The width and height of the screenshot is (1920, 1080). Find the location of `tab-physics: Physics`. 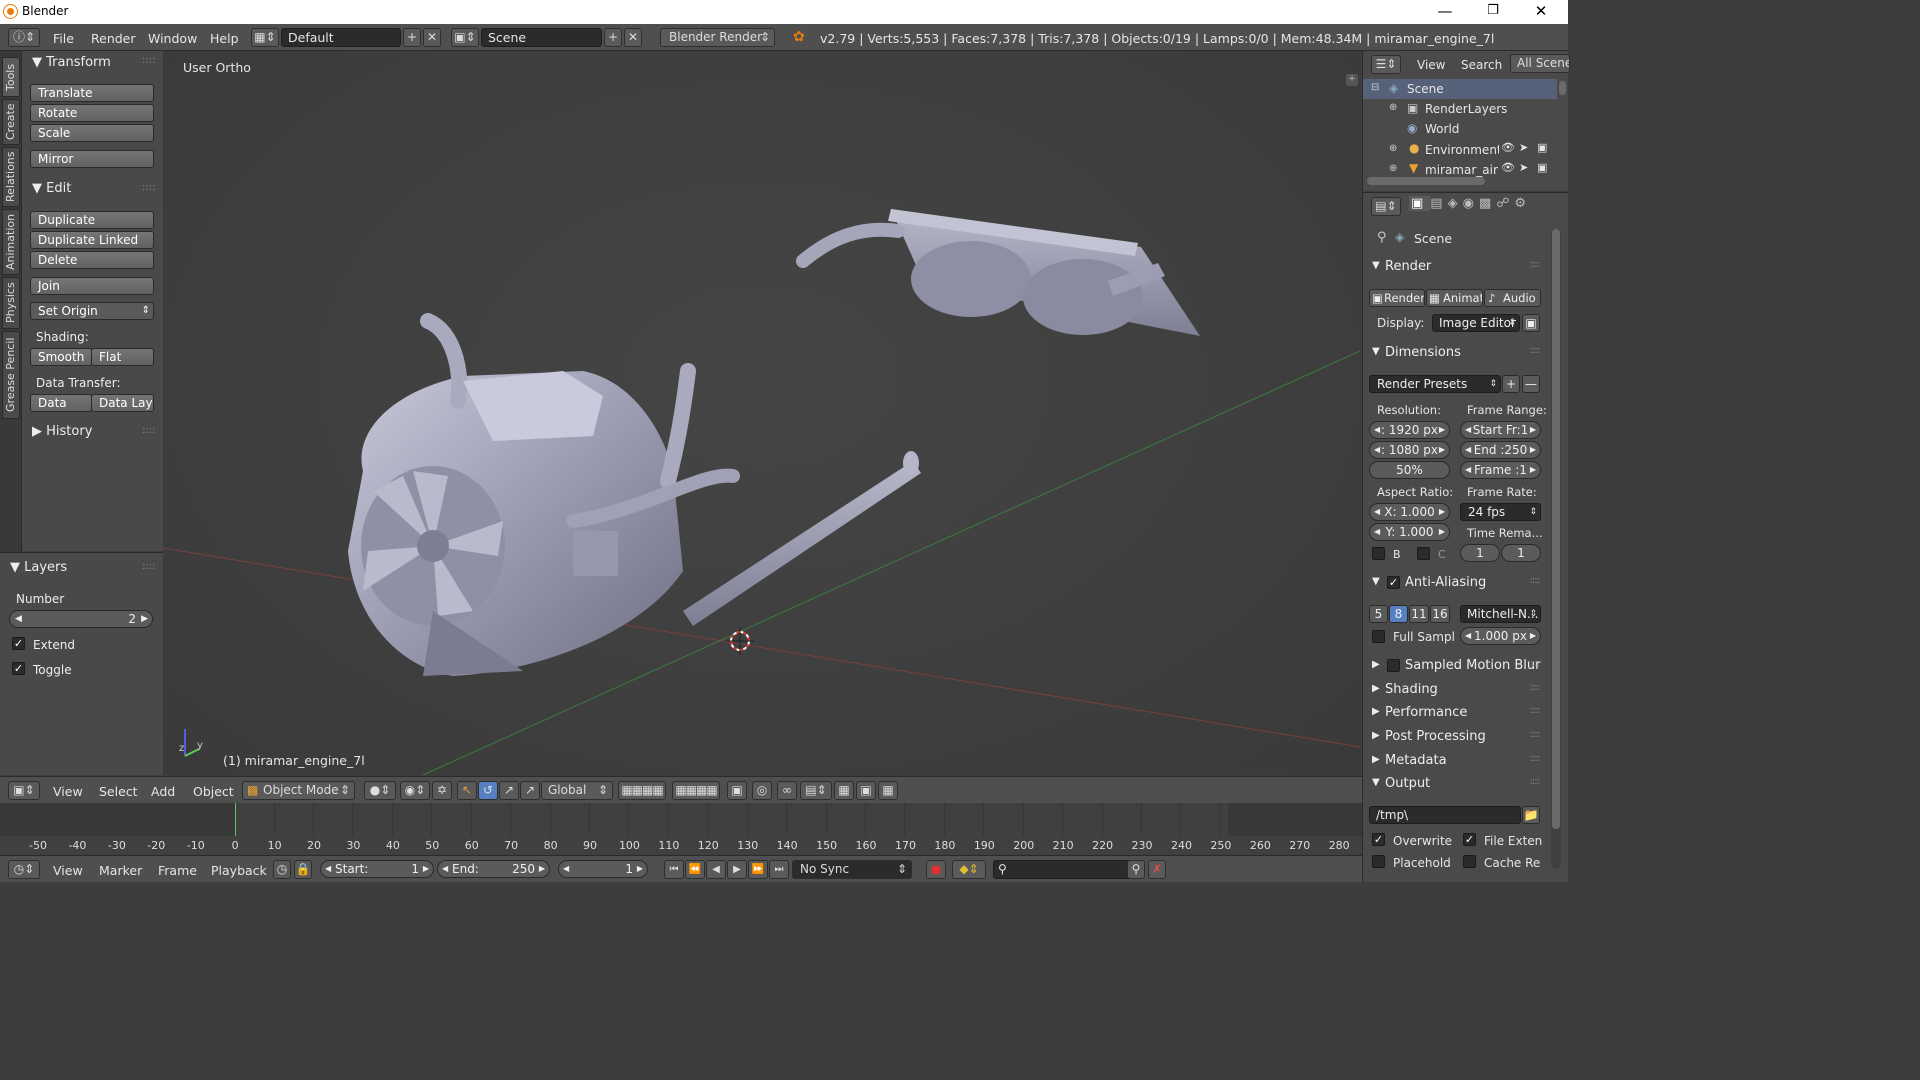

tab-physics: Physics is located at coordinates (11, 303).